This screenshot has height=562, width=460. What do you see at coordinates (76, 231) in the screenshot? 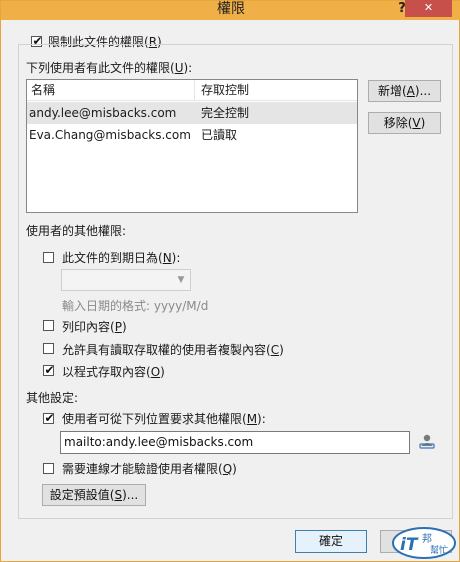
I see `other-permissions-header: 使用者的其他權限:` at bounding box center [76, 231].